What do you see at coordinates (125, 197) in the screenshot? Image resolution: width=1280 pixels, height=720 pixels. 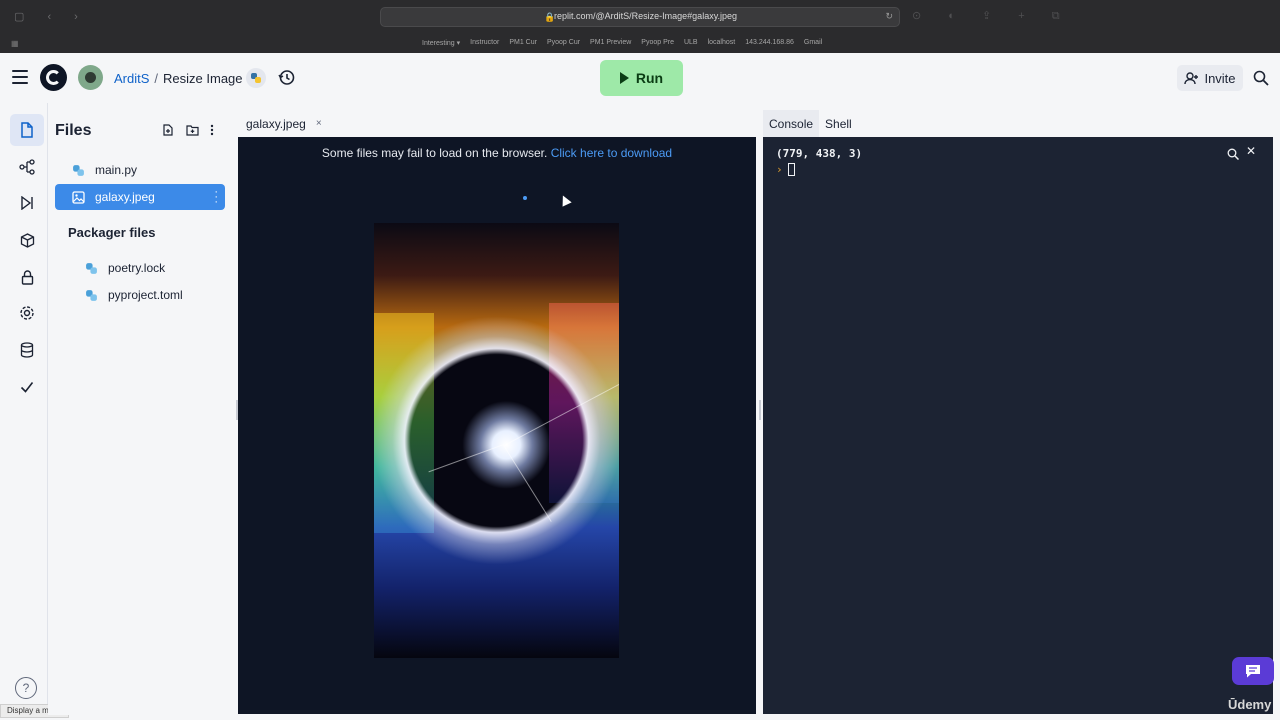 I see `file-name: galaxy.jpeg` at bounding box center [125, 197].